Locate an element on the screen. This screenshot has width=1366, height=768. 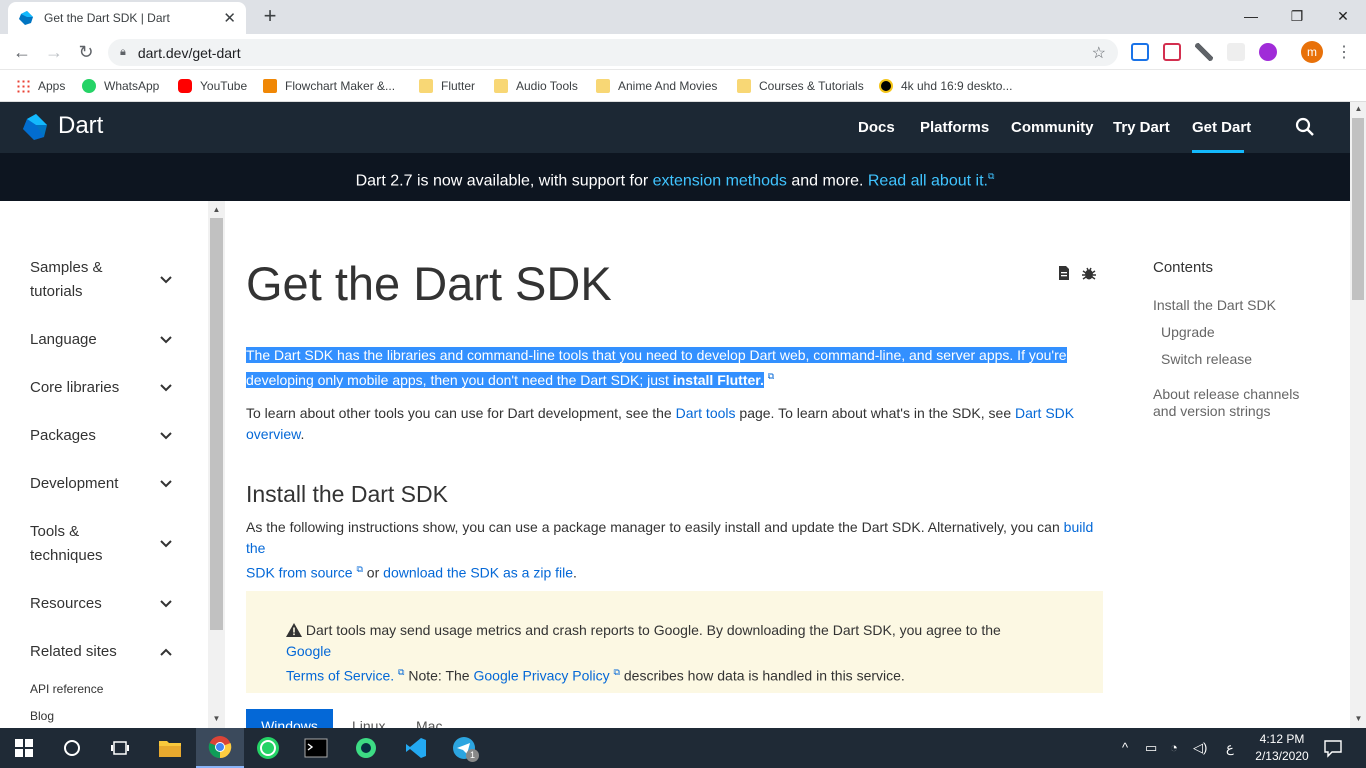
tab-linux: Linux is located at coordinates (368, 723).